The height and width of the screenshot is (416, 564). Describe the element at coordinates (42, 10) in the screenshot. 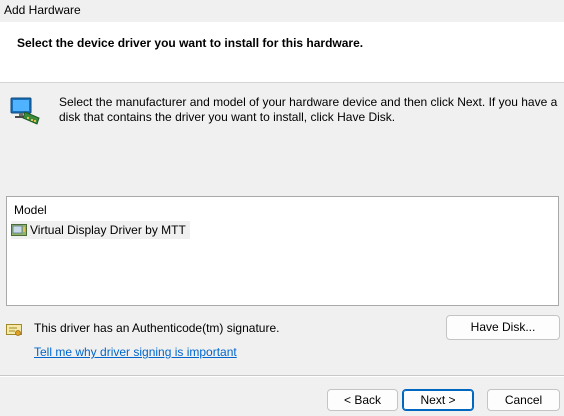

I see `window-title: Add Hardware` at that location.